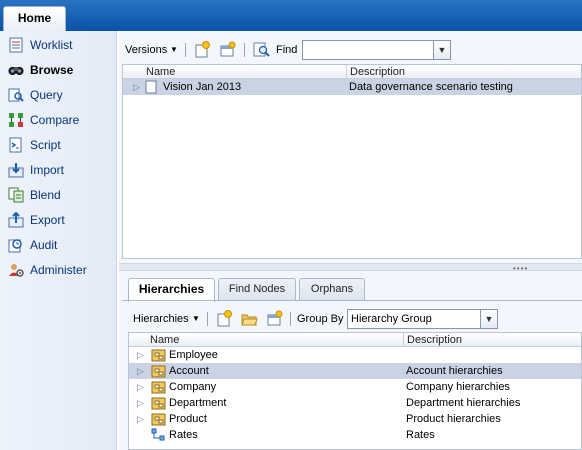 The height and width of the screenshot is (450, 582). What do you see at coordinates (320, 319) in the screenshot?
I see `group-by-label: Group By` at bounding box center [320, 319].